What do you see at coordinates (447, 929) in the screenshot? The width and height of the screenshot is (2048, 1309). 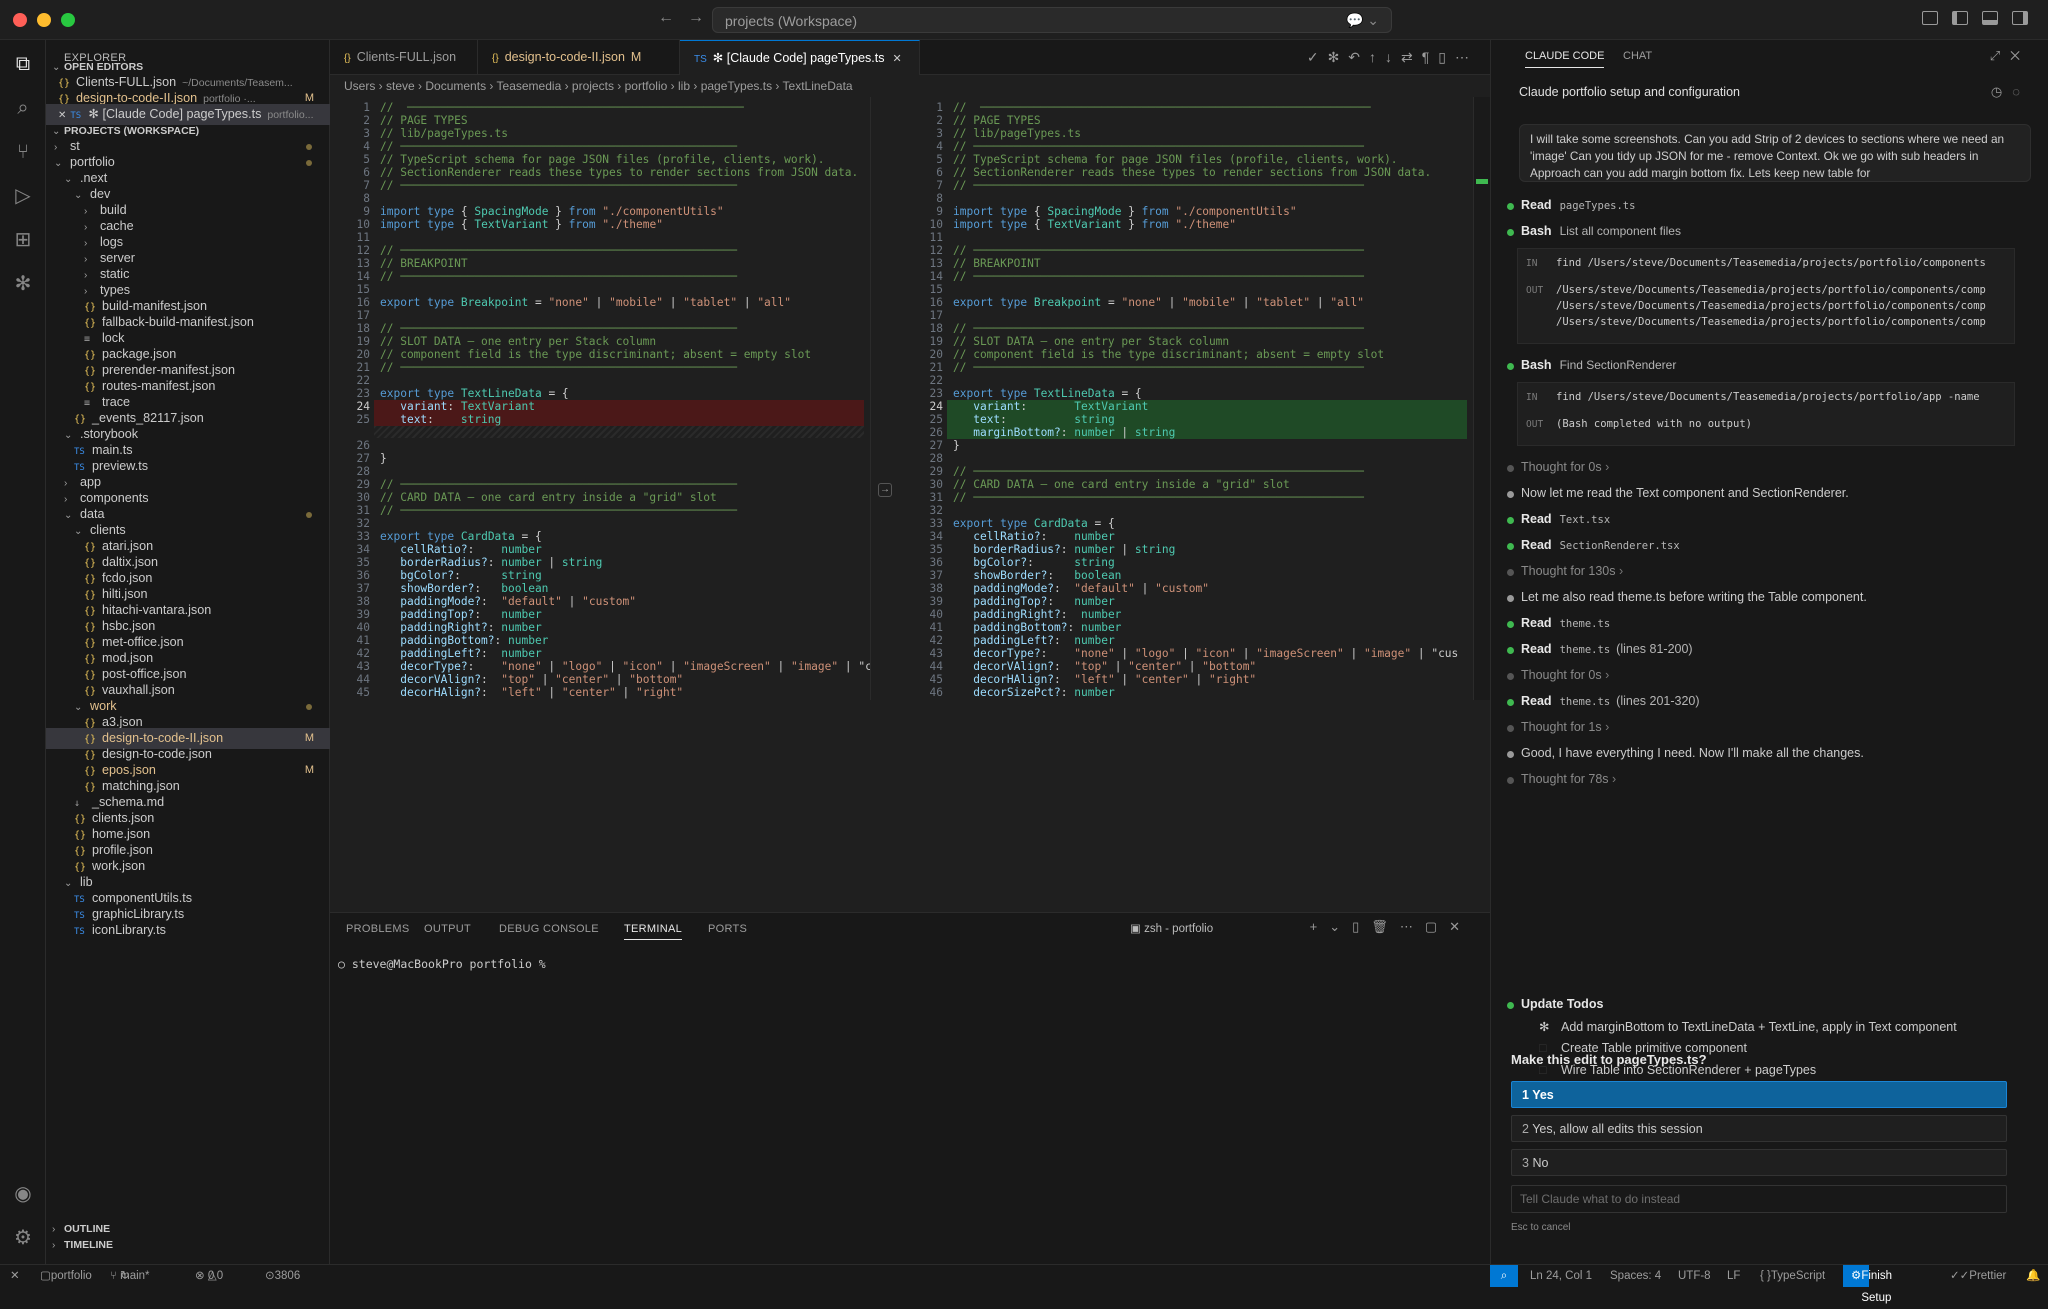 I see `panel-tab: OUTPUT` at bounding box center [447, 929].